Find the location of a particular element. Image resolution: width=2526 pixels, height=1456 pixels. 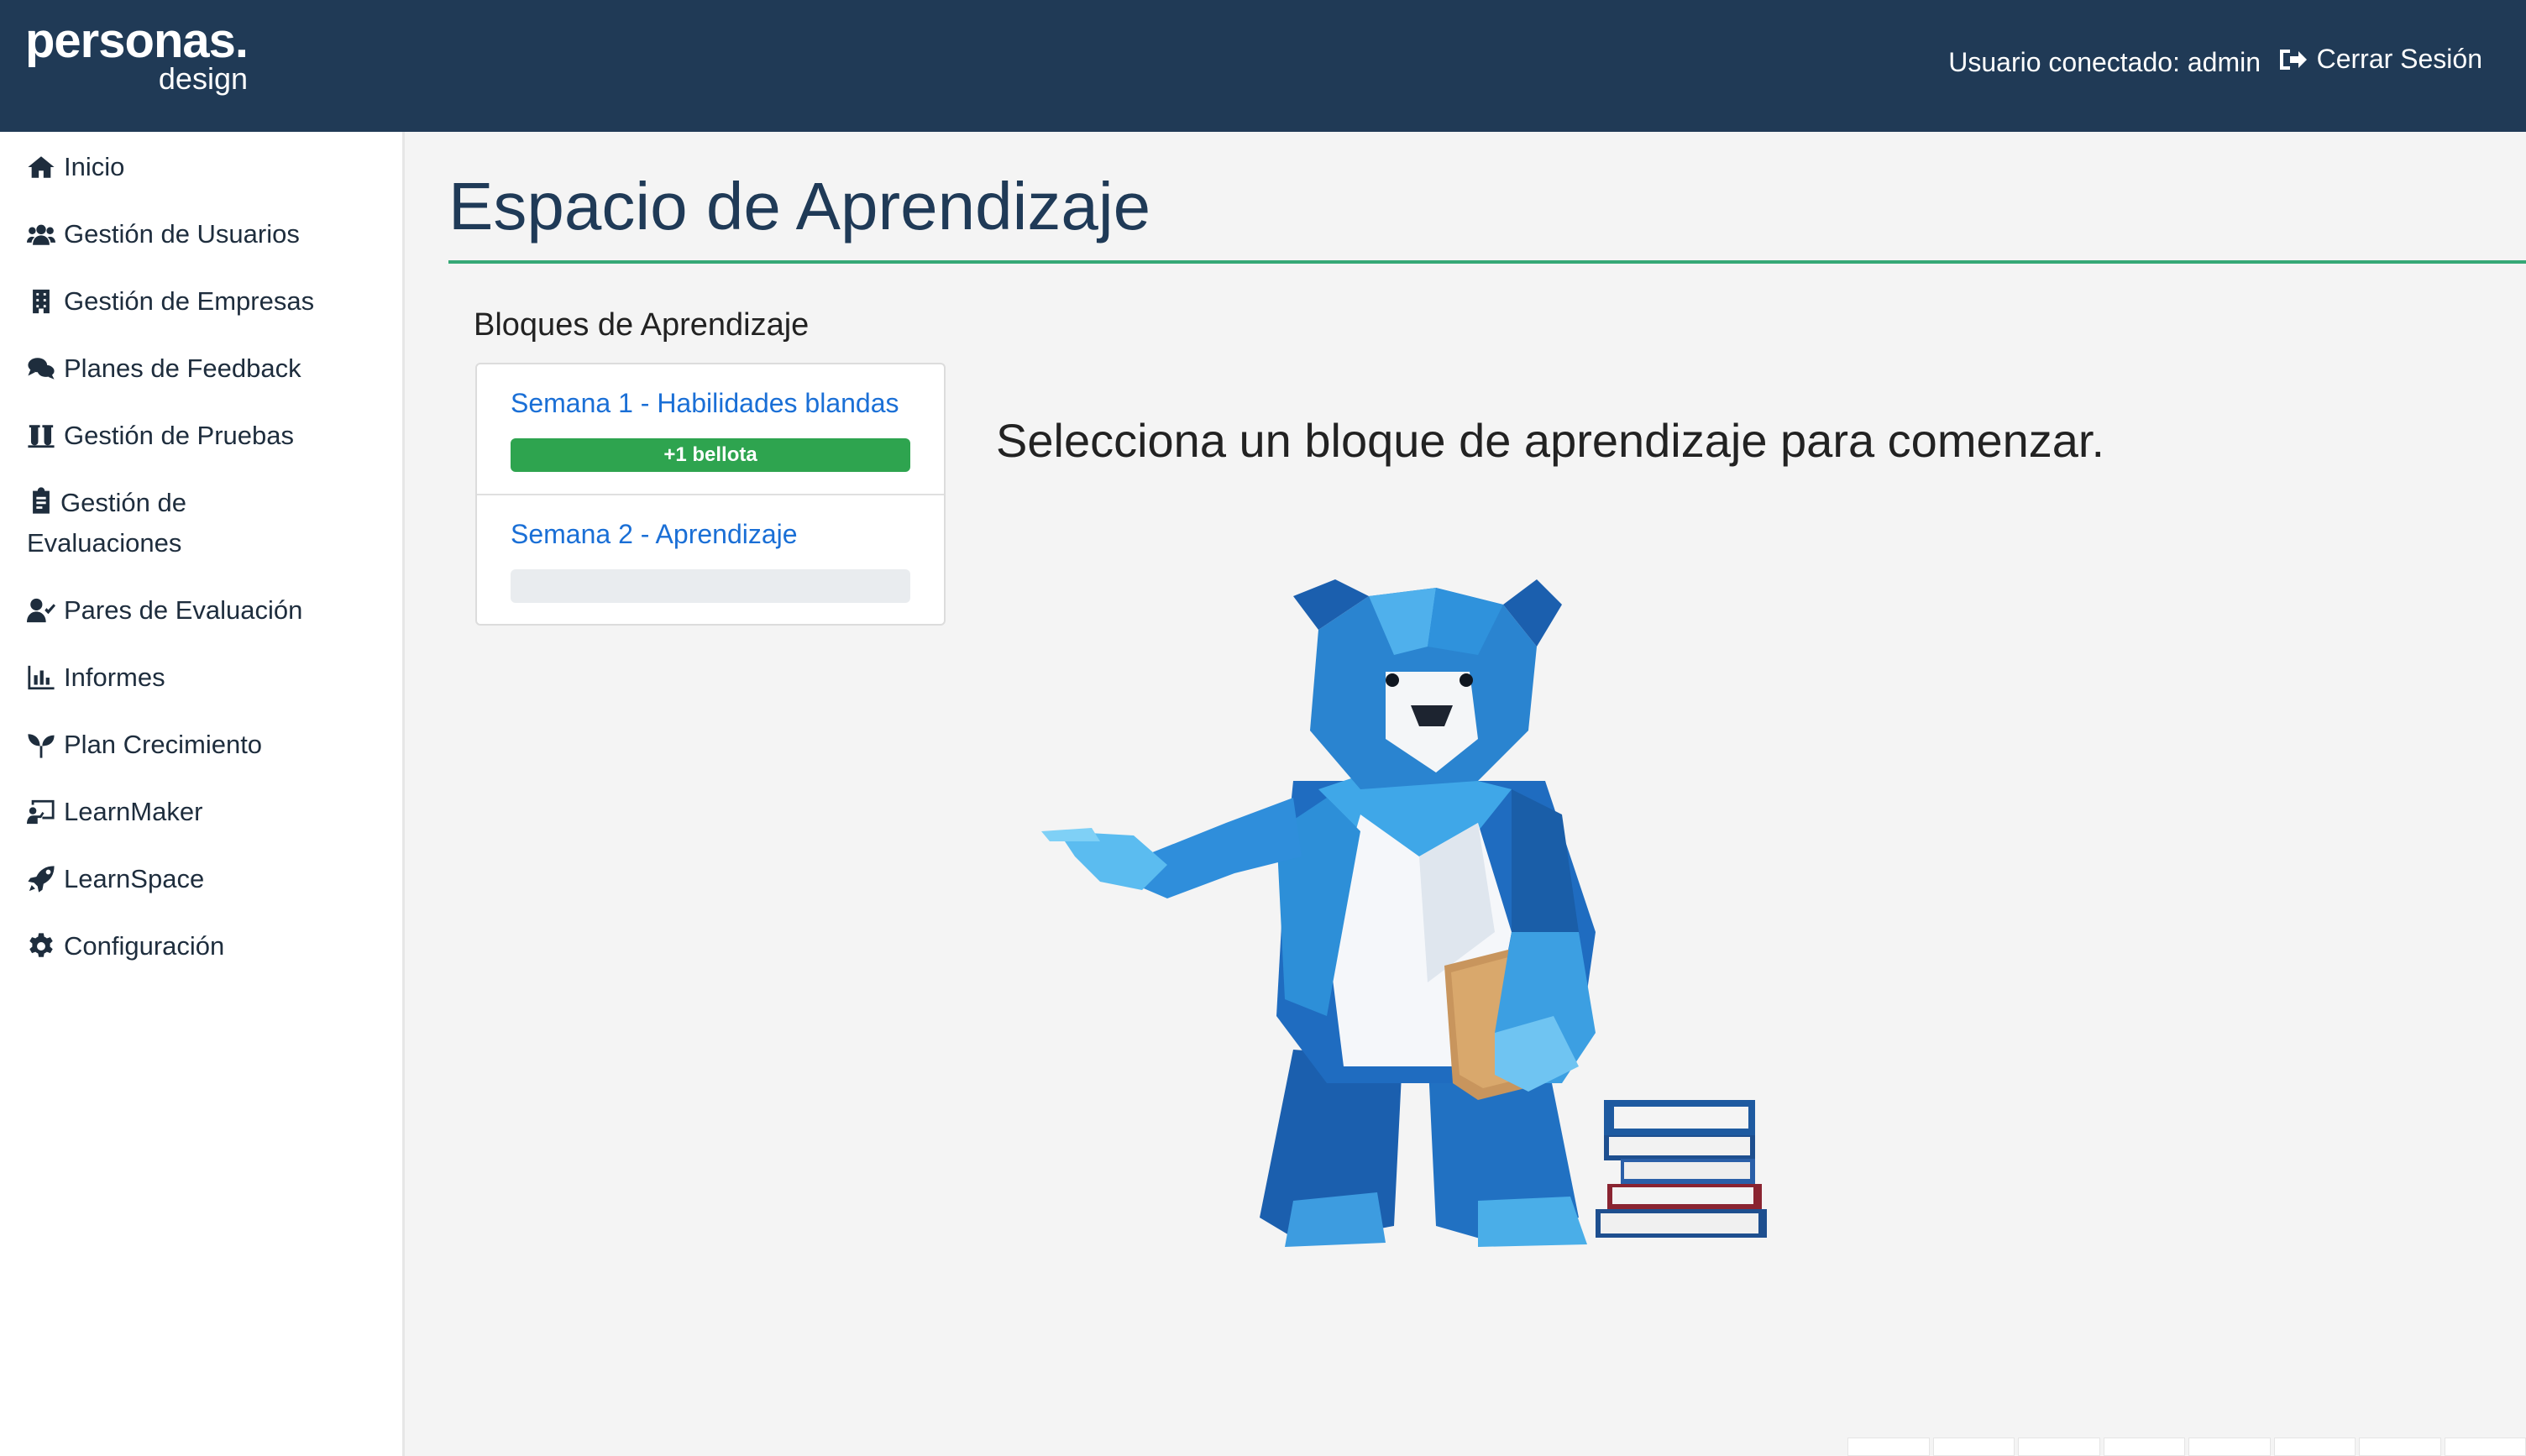

sidebar-item-inicio: Inicio is located at coordinates (203, 167).